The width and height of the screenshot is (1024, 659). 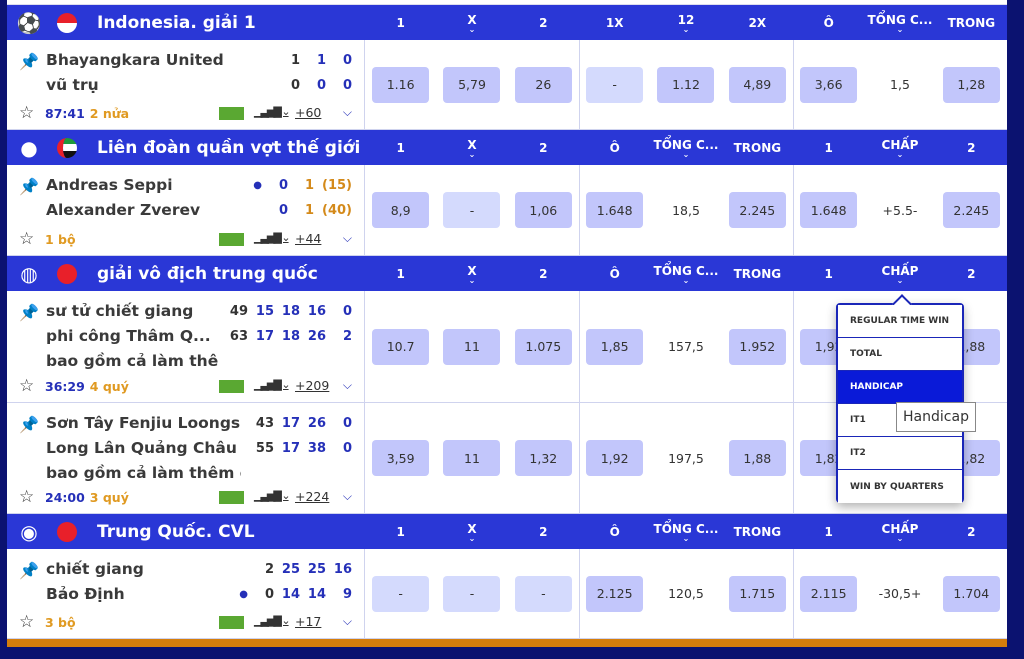 What do you see at coordinates (232, 148) in the screenshot?
I see `league-name: Liên đoàn quần vợt thế giới` at bounding box center [232, 148].